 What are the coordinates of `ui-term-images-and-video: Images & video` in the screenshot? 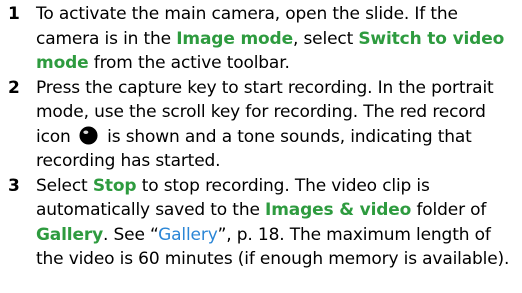 It's located at (338, 210).